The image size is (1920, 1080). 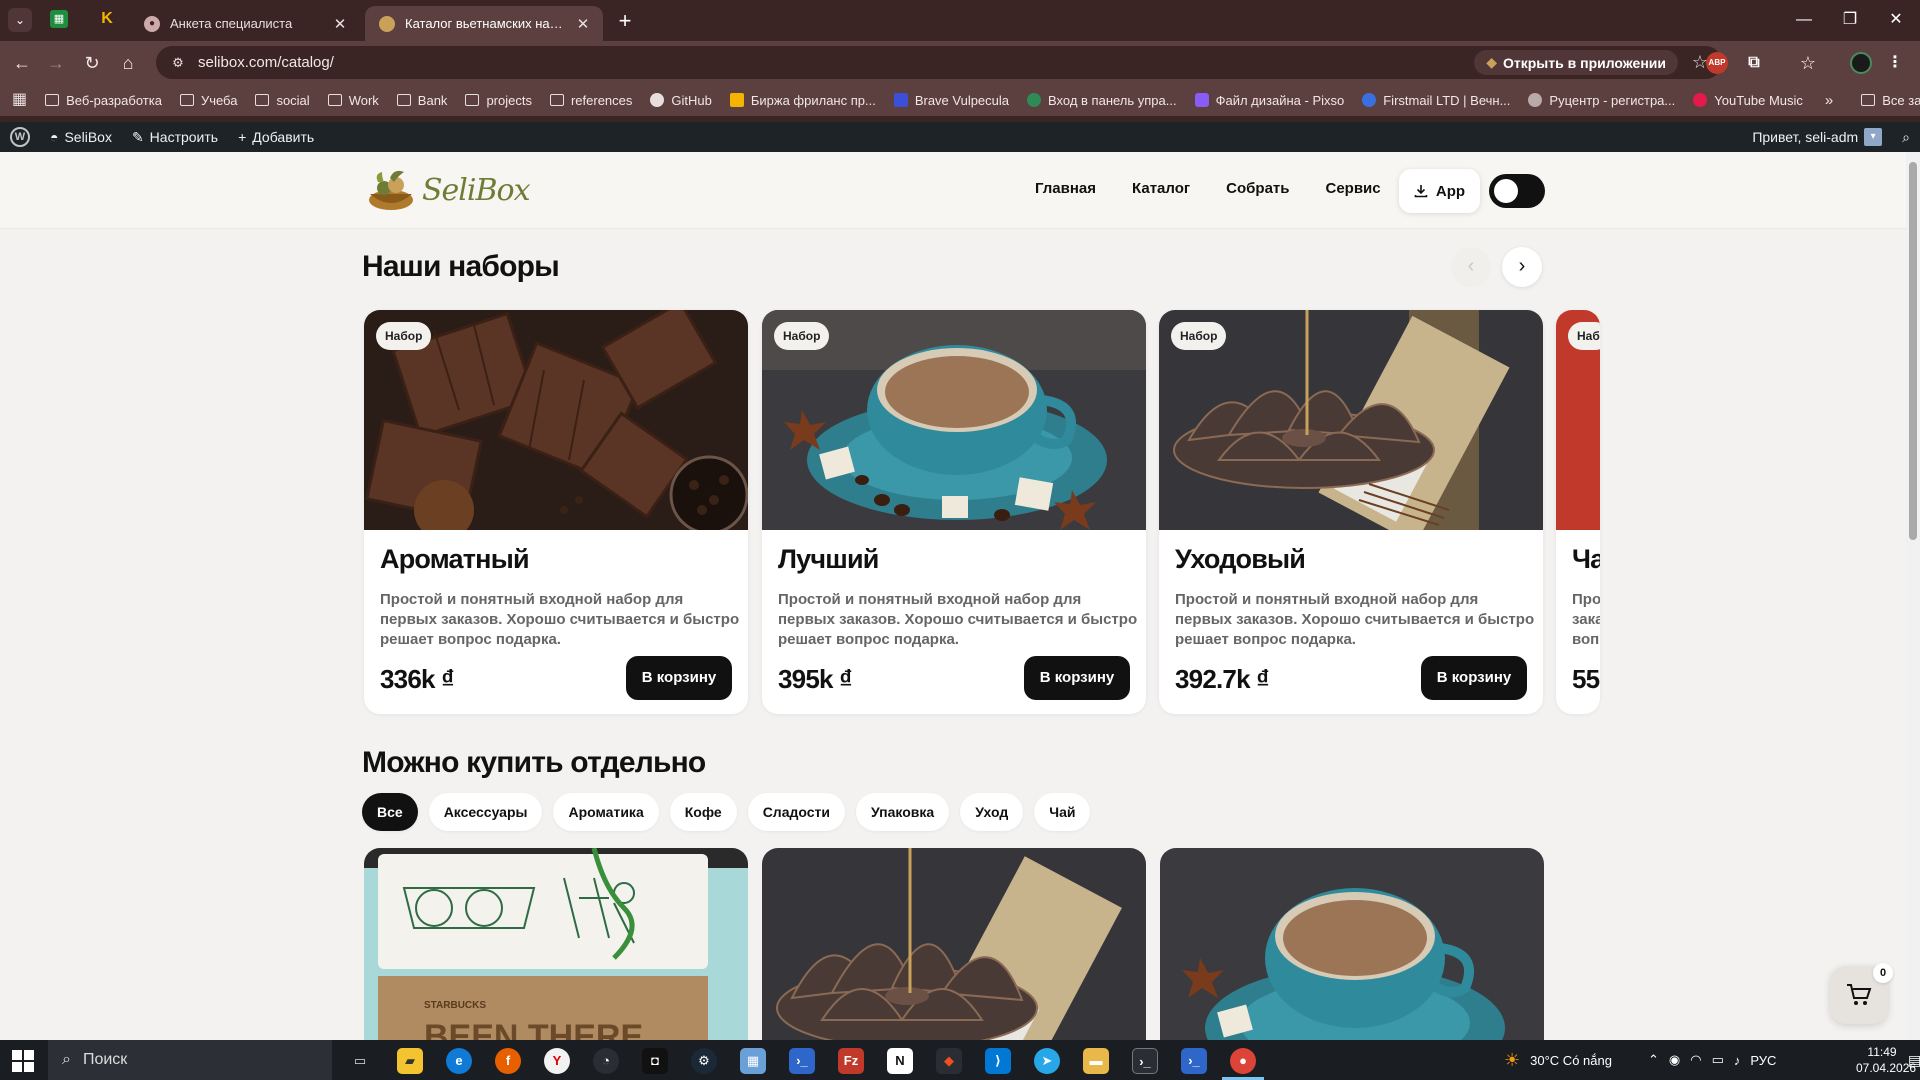 What do you see at coordinates (681, 100) in the screenshot?
I see `bookmark-link: GitHub` at bounding box center [681, 100].